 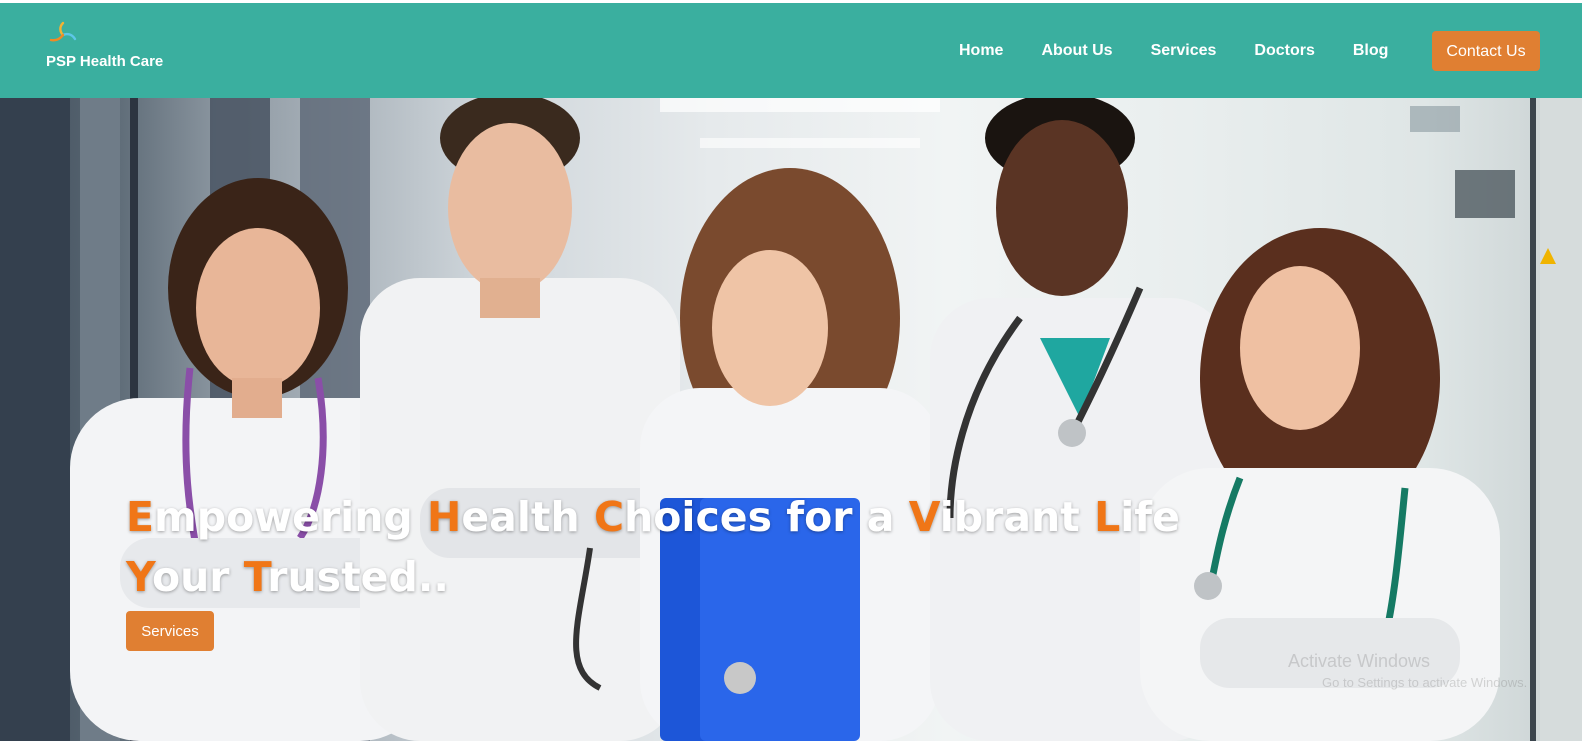 What do you see at coordinates (139, 577) in the screenshot?
I see `highlight-letter: Y` at bounding box center [139, 577].